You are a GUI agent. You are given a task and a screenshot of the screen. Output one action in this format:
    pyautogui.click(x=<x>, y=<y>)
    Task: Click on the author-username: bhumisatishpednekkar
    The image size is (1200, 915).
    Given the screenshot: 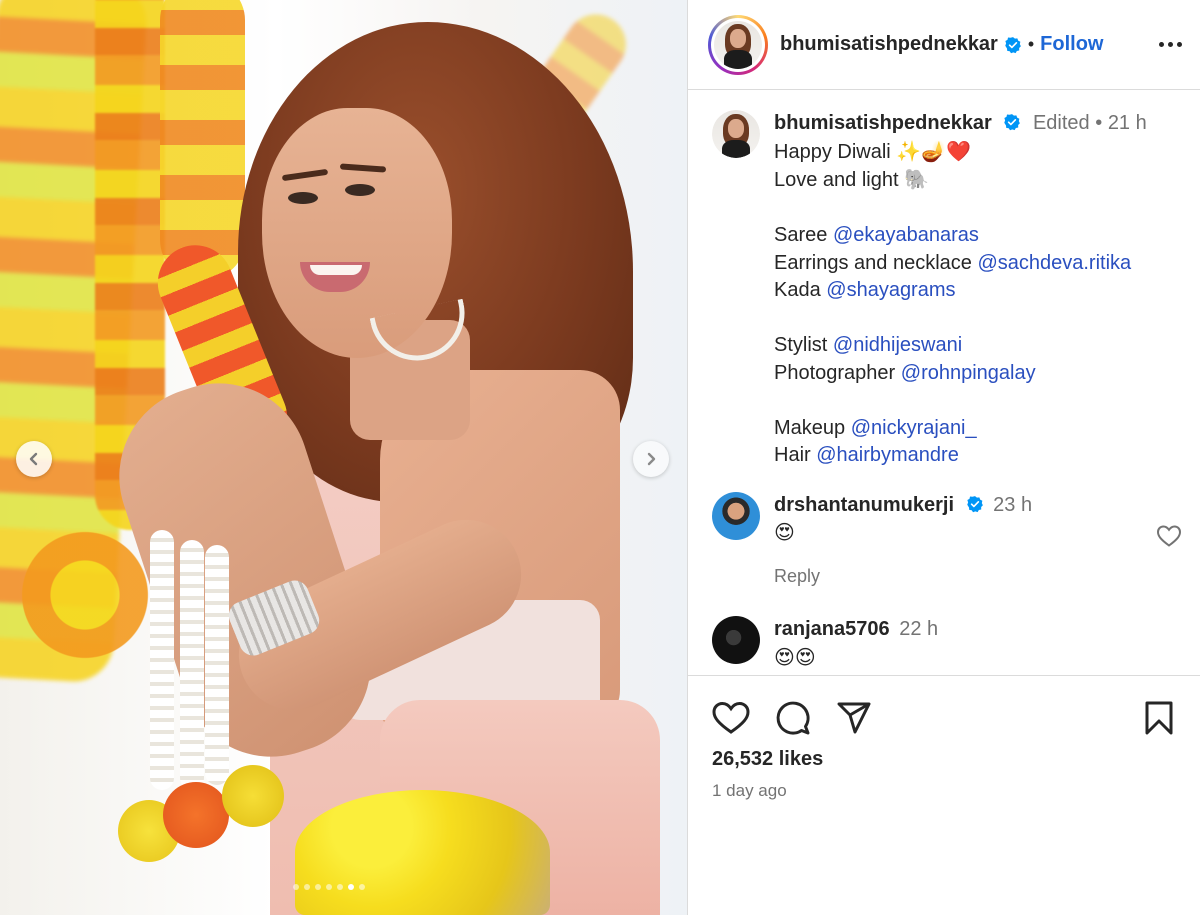 What is the action you would take?
    pyautogui.click(x=889, y=44)
    